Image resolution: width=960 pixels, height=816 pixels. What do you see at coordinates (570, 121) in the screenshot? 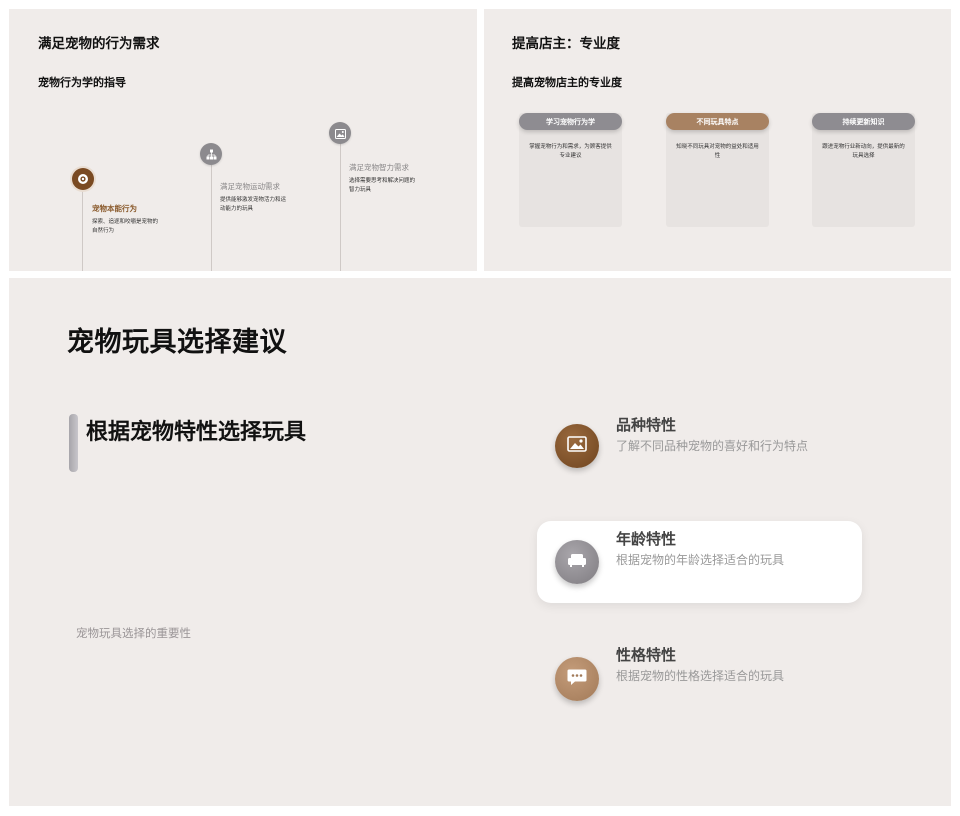
I see `card-label-1: 学习宠物行为学` at bounding box center [570, 121].